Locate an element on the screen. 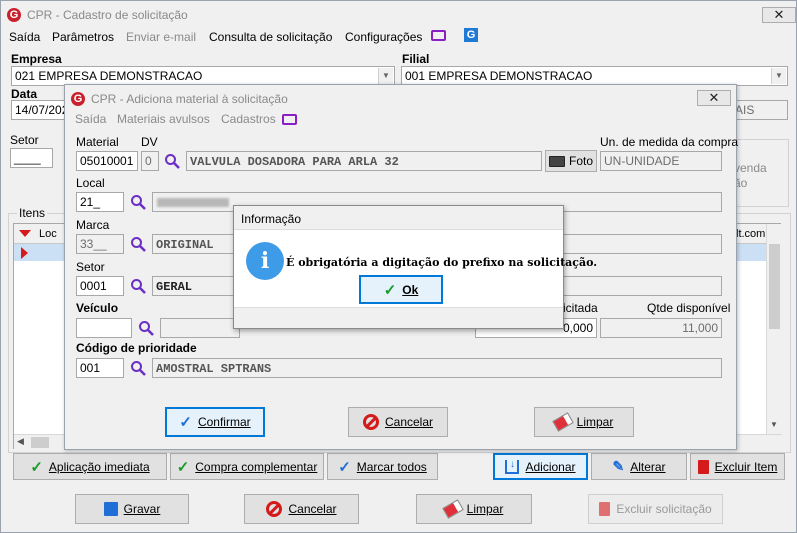 This screenshot has height=533, width=797. dialog-setor-field: 0001 is located at coordinates (100, 286).